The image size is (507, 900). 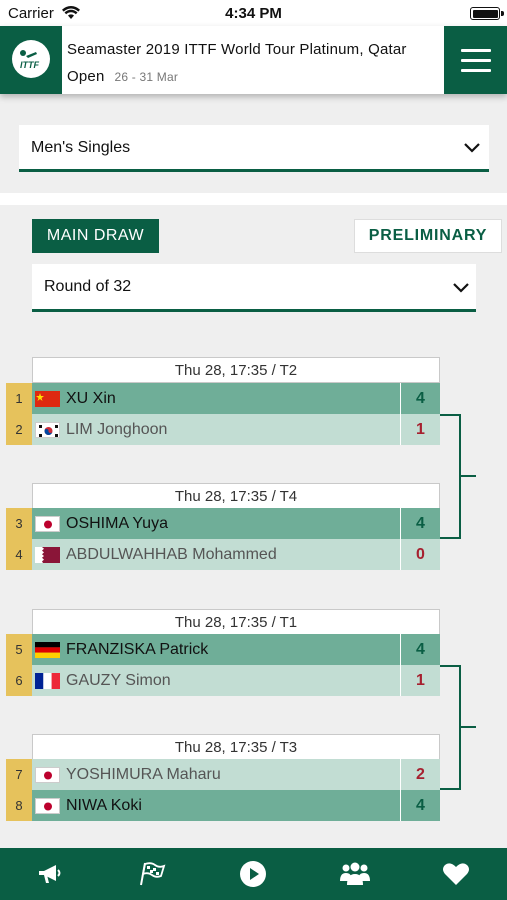 I want to click on seed-number: 8, so click(x=19, y=805).